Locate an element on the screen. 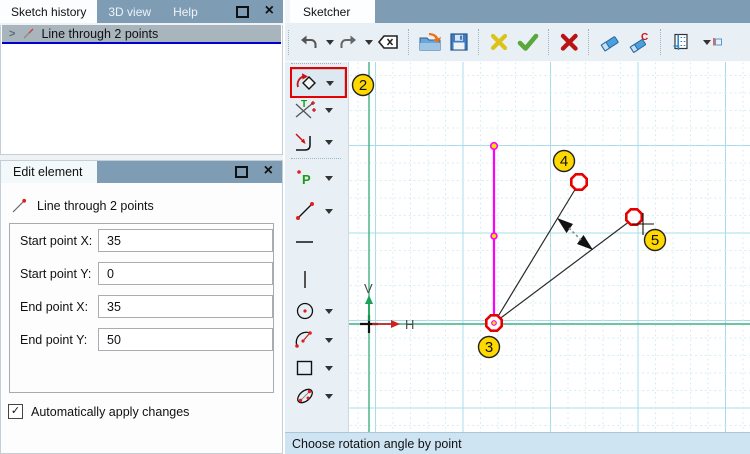  arc-dropdown is located at coordinates (329, 342).